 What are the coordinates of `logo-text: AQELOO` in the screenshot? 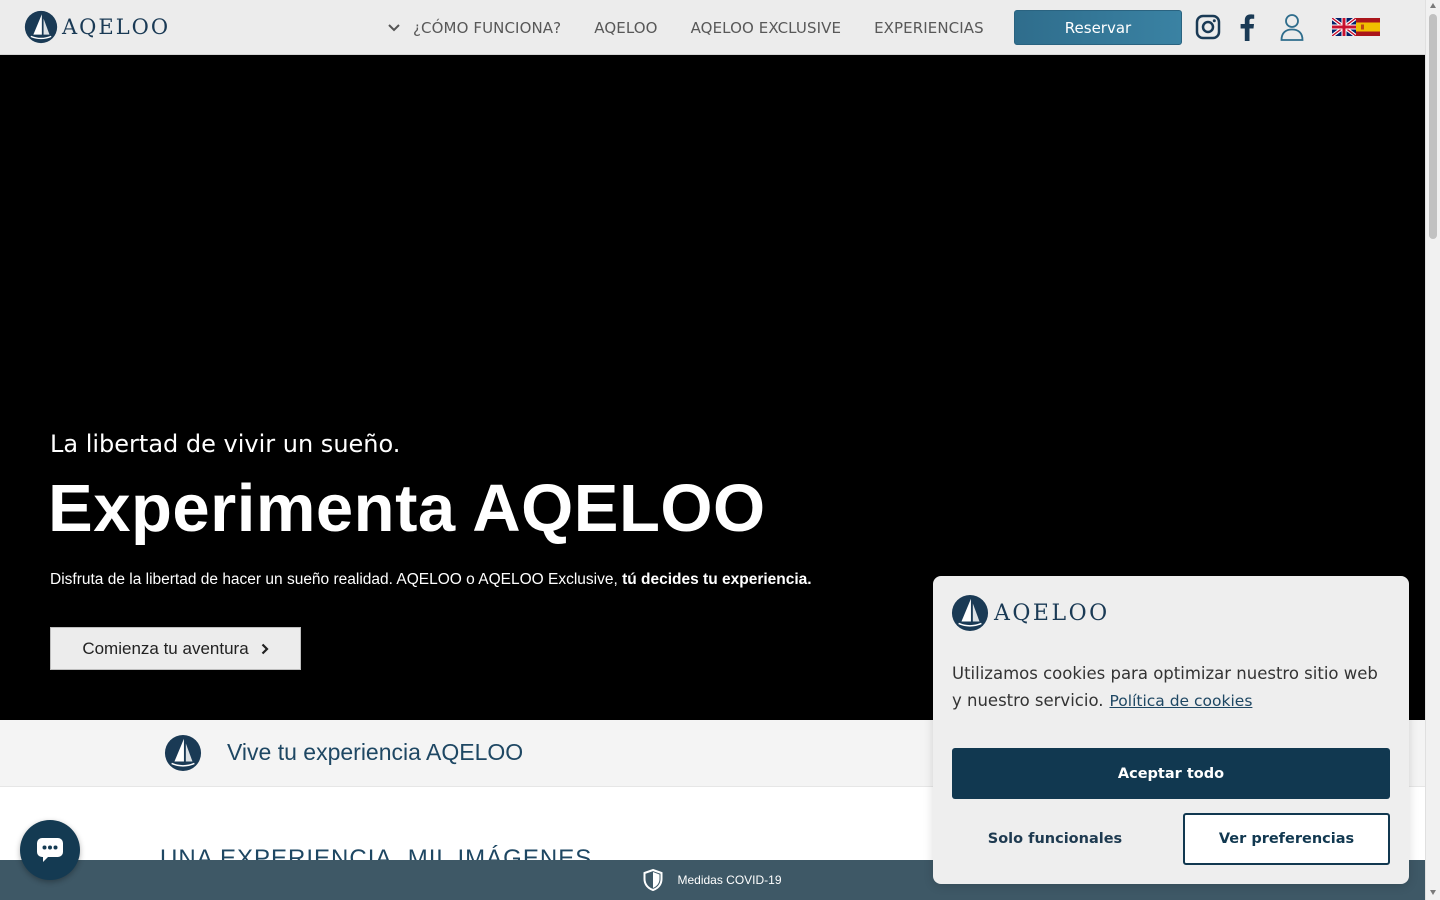 It's located at (116, 27).